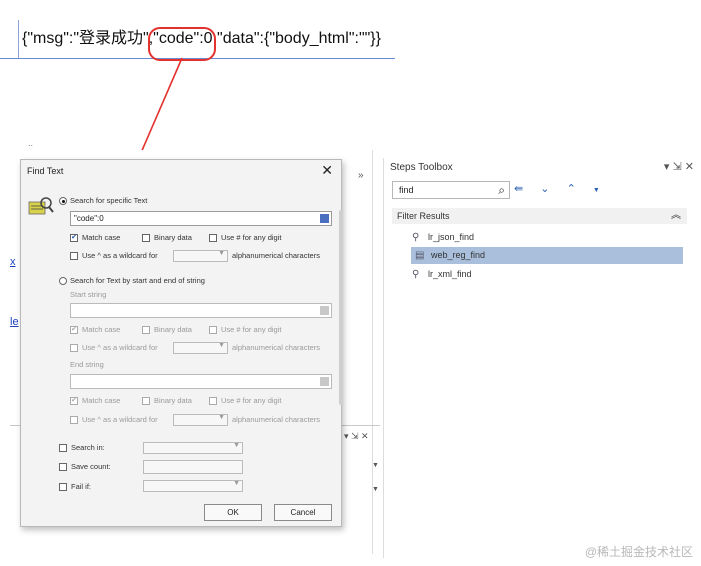  Describe the element at coordinates (596, 190) in the screenshot. I see `dropdown-arrow-icon: ▼` at that location.